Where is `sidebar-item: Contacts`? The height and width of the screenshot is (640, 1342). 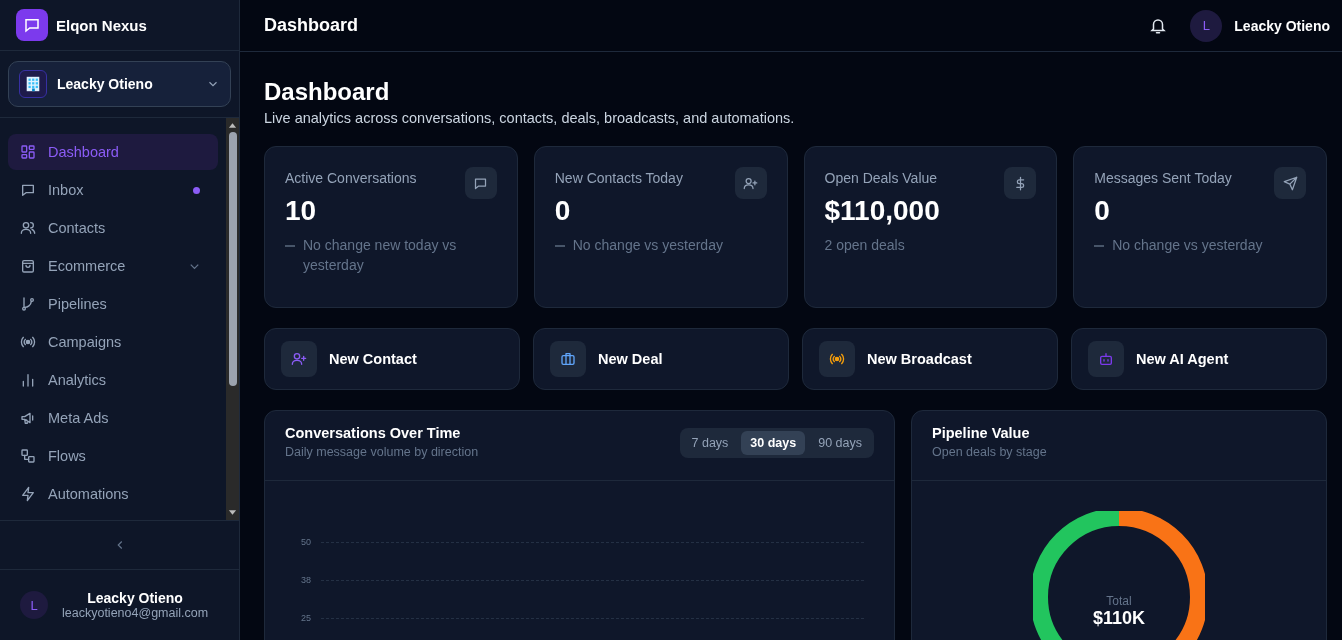 sidebar-item: Contacts is located at coordinates (113, 228).